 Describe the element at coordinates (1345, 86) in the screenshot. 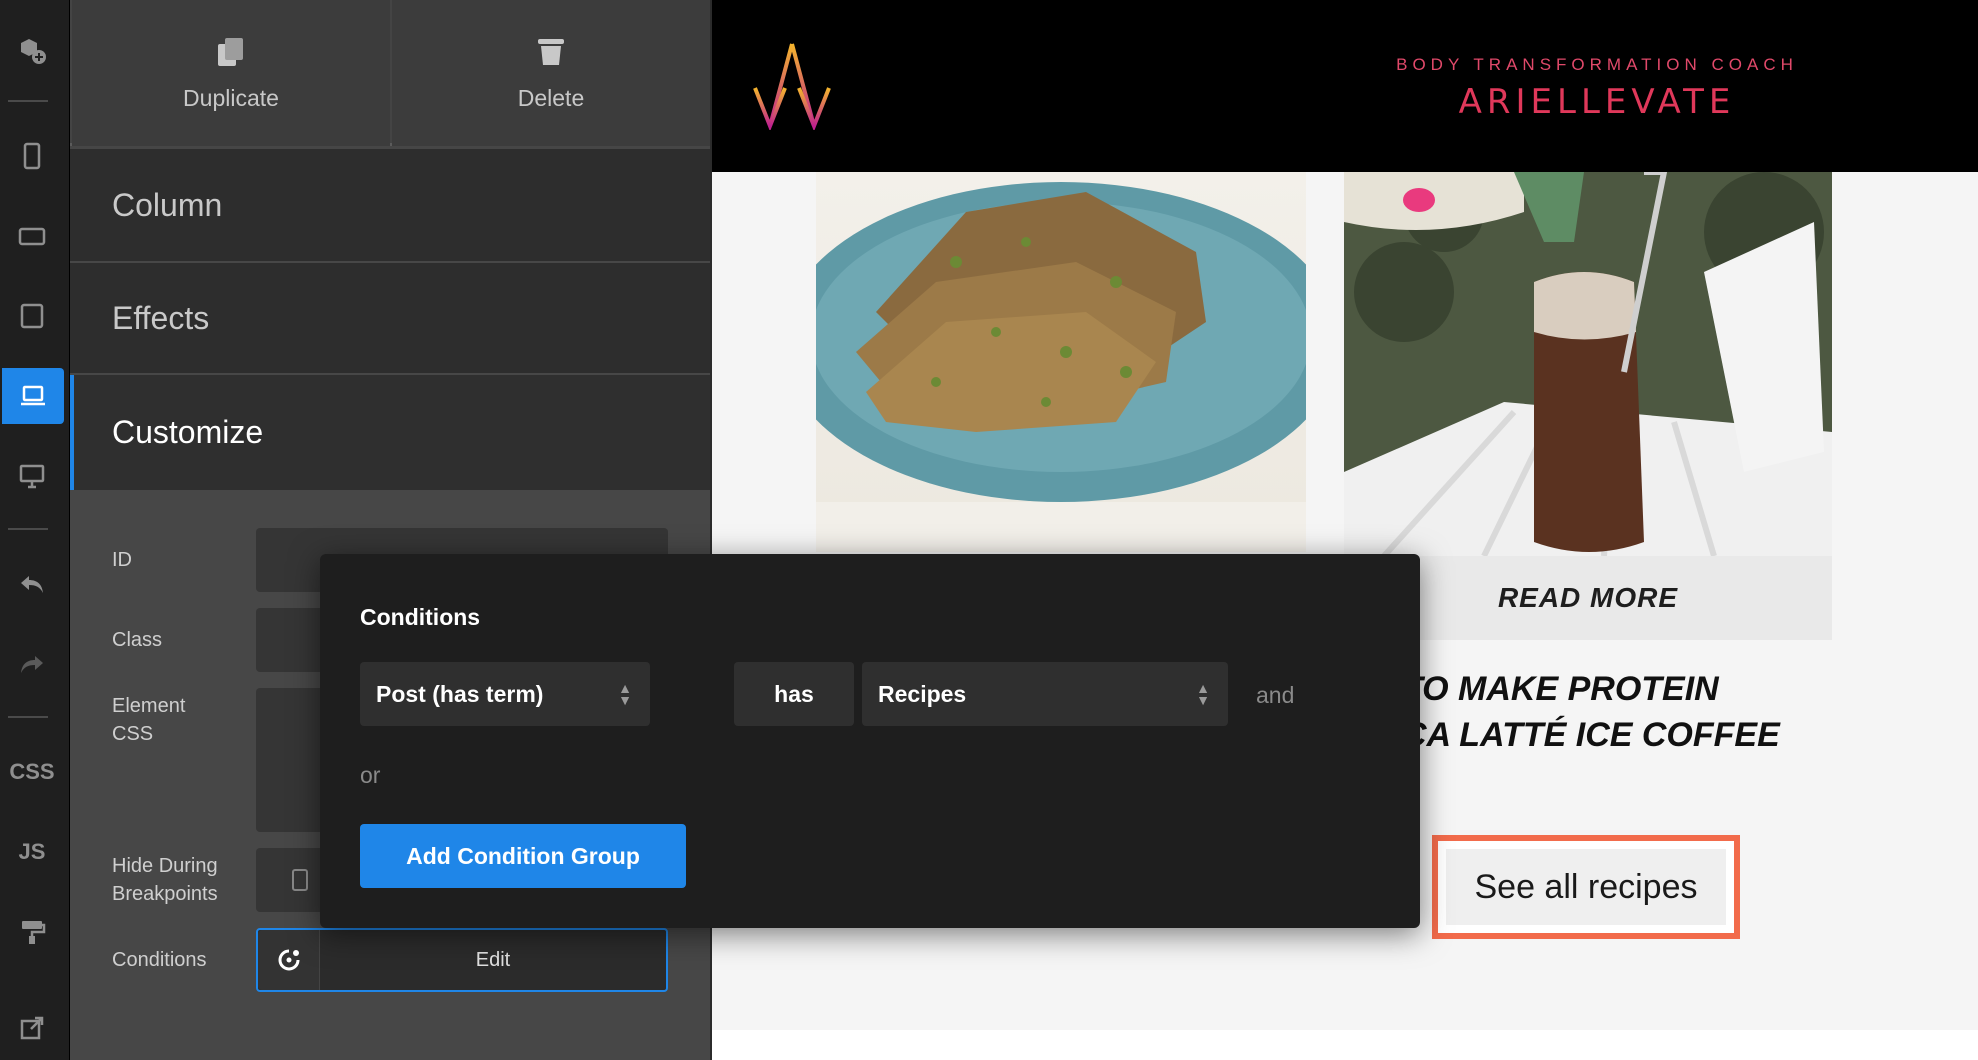

I see `site-header: BODY TRANSFORMATION COACH ARIELLEVATE` at that location.